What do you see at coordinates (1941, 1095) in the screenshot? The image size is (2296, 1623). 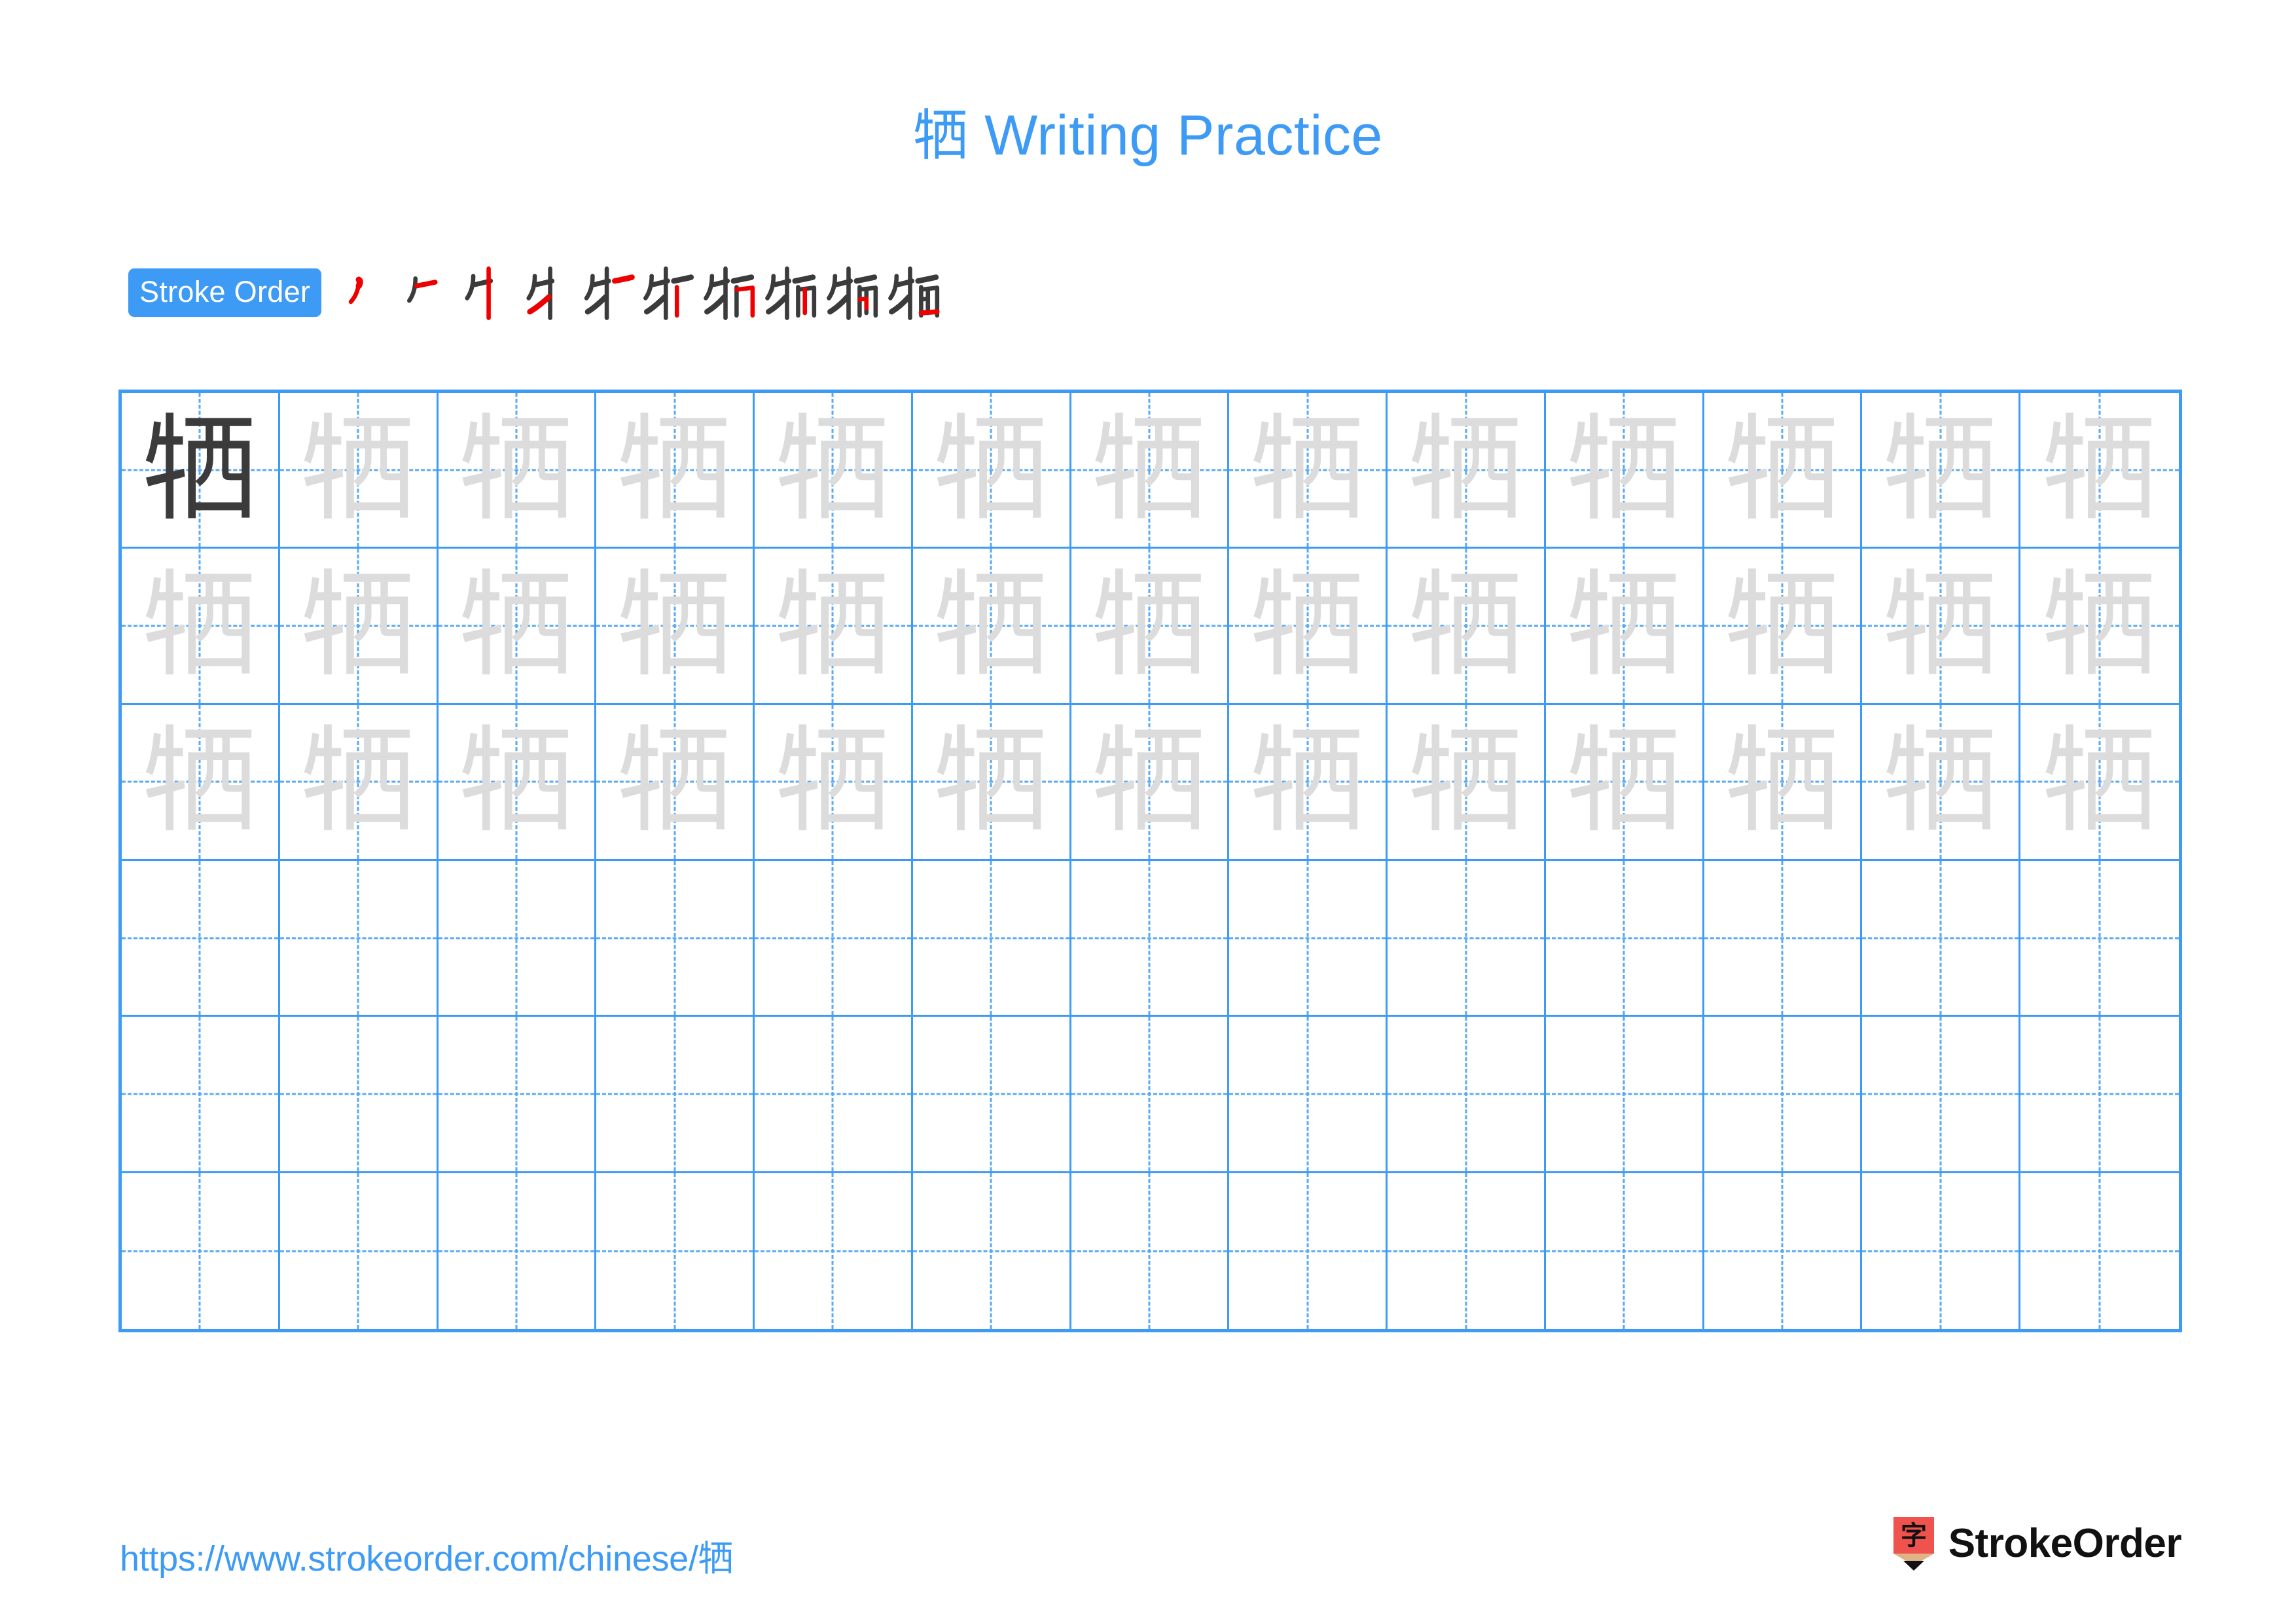 I see `practice-cell-r5-c12` at bounding box center [1941, 1095].